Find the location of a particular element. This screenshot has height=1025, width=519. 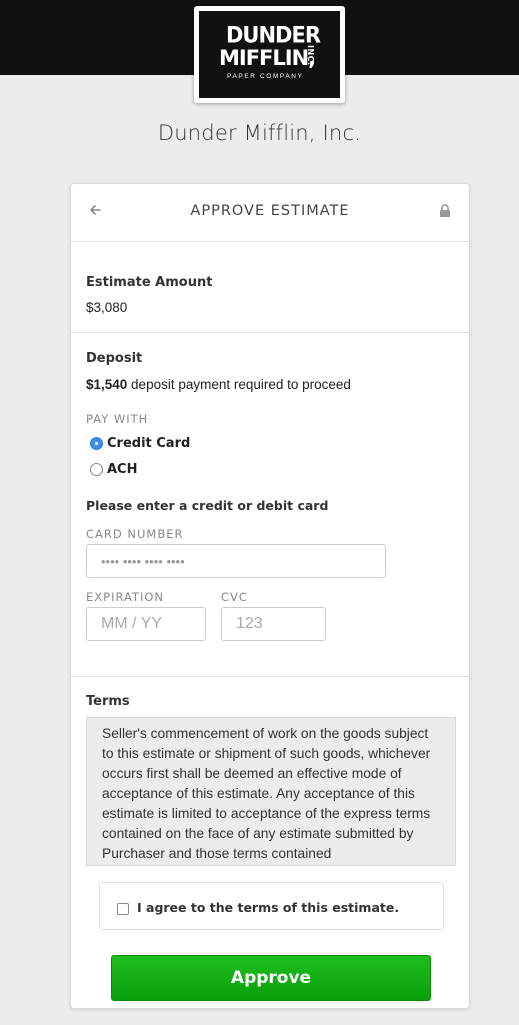

radio-button-selected is located at coordinates (96, 443).